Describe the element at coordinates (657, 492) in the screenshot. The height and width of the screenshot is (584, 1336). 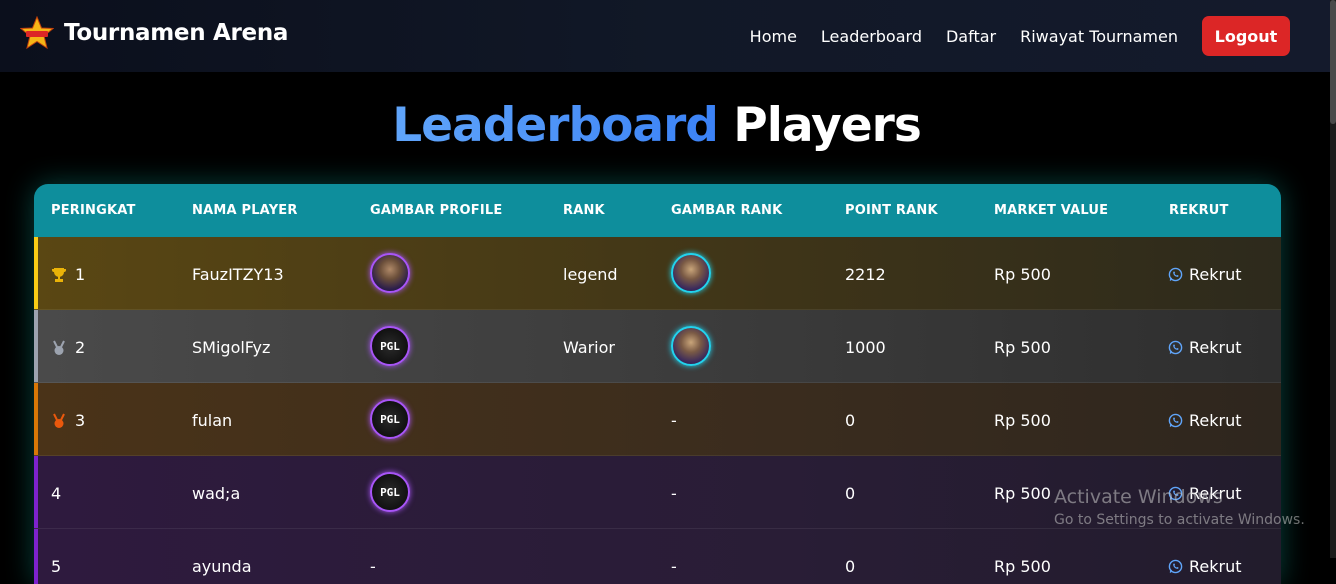
I see `table-row: 4 wad;a PGL - 0 Rp 500 Rekrut` at that location.